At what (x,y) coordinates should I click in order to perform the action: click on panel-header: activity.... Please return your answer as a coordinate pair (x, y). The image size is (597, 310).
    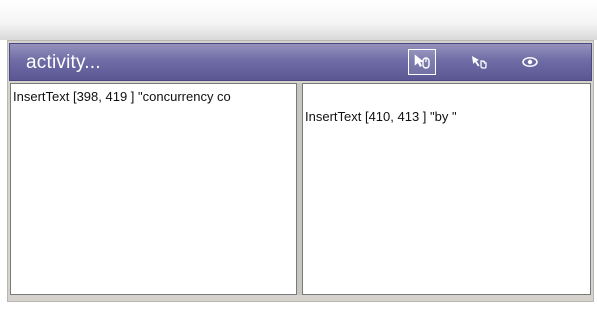
    Looking at the image, I should click on (300, 62).